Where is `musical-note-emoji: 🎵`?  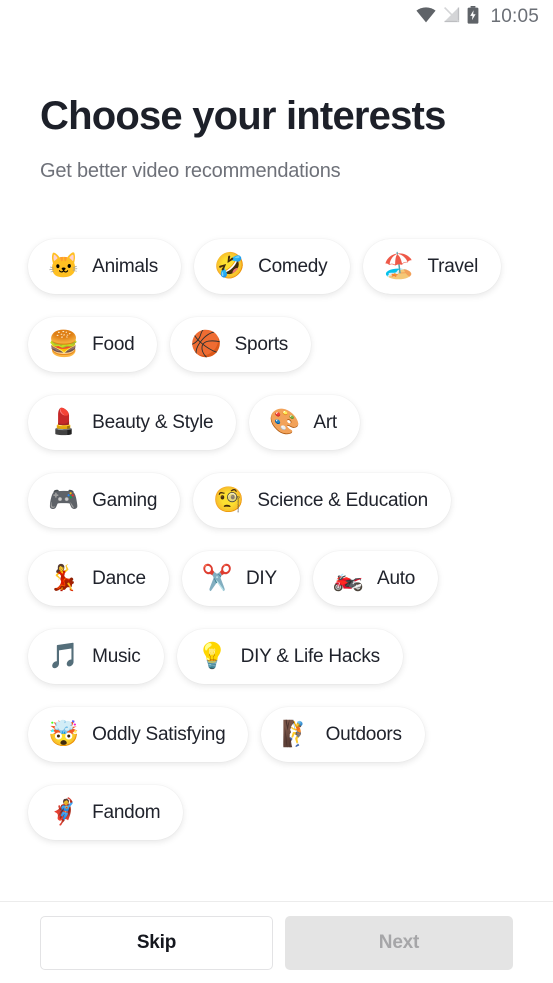 musical-note-emoji: 🎵 is located at coordinates (64, 656).